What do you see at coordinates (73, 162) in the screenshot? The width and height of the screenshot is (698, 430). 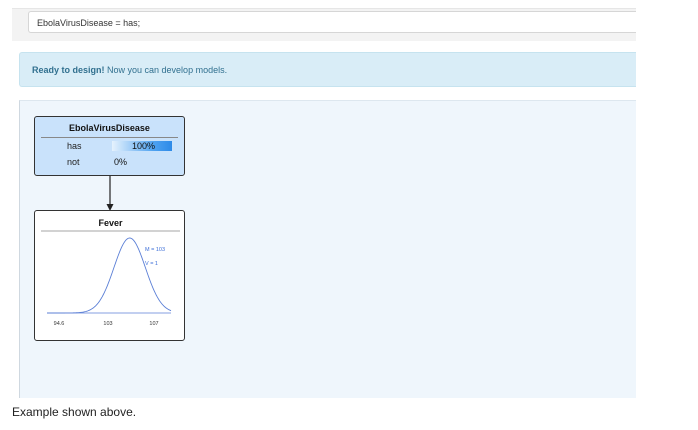 I see `state-label: not` at bounding box center [73, 162].